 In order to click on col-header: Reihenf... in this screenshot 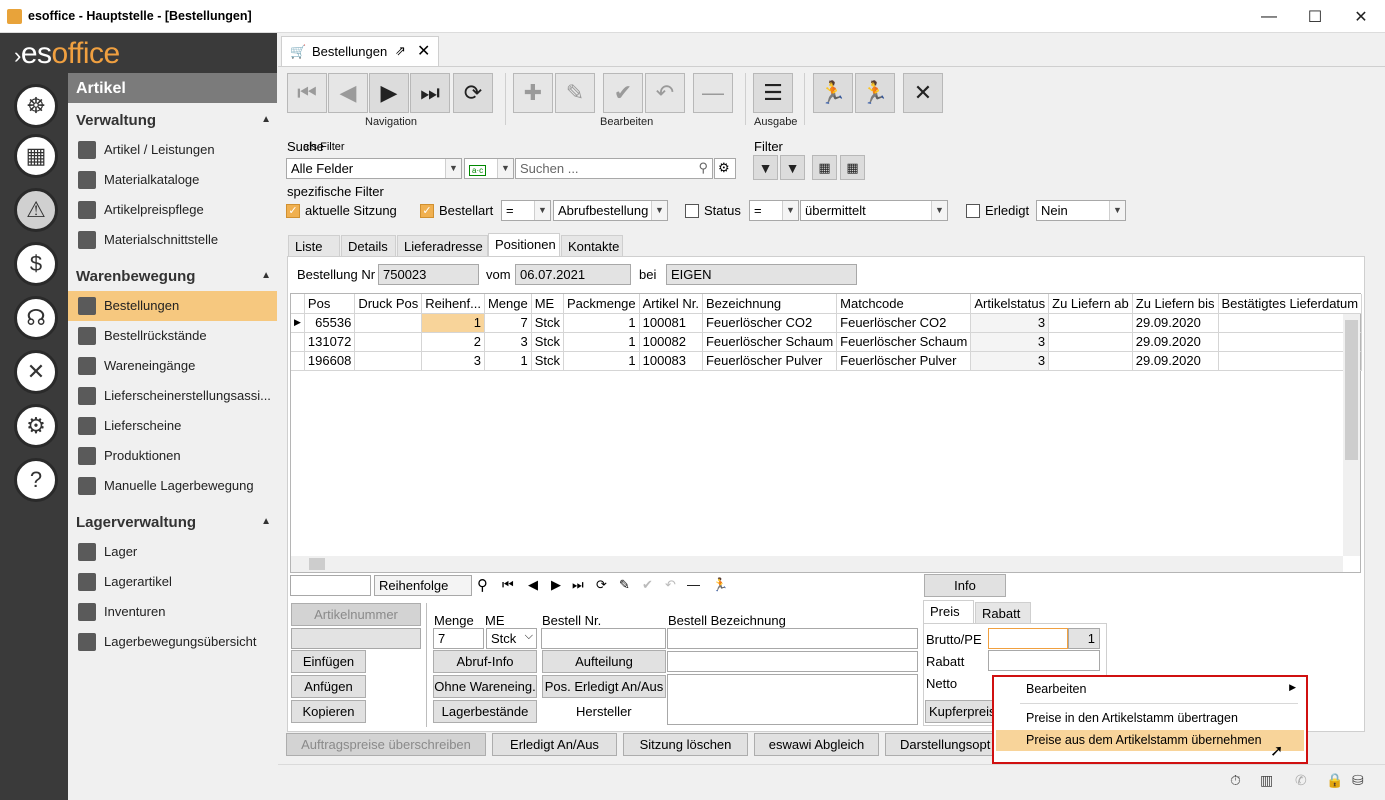, I will do `click(453, 304)`.